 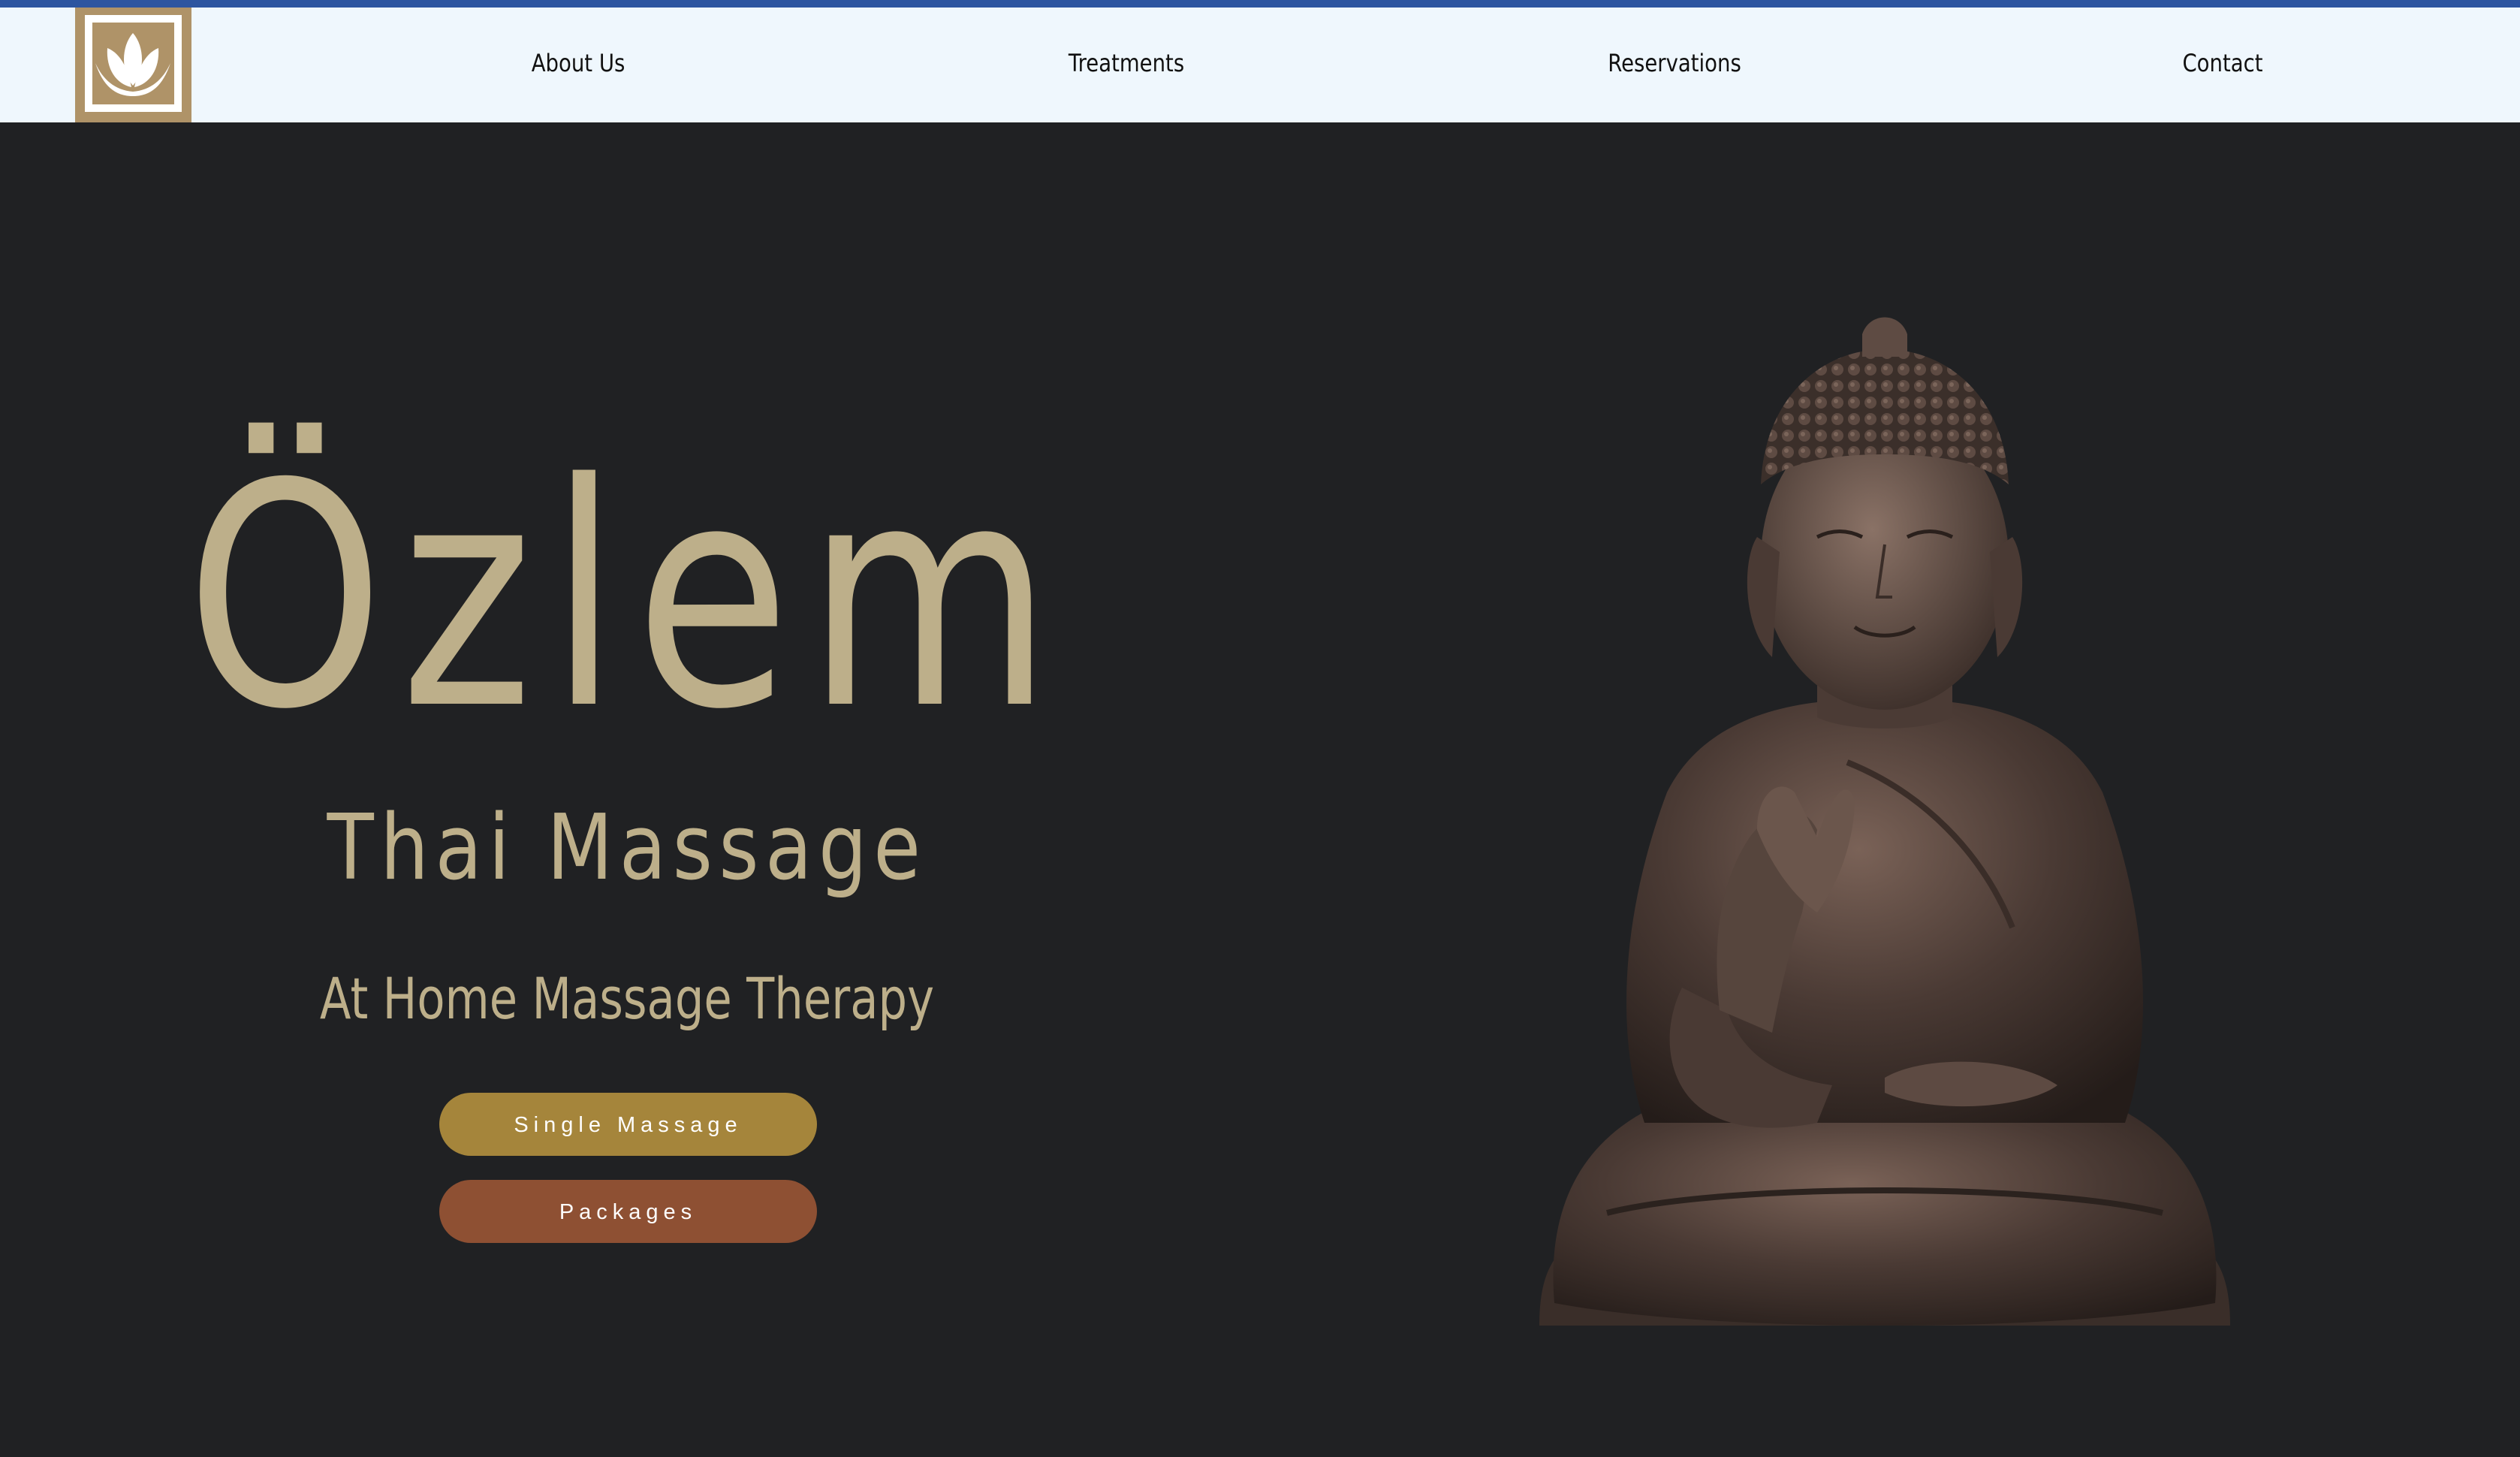 What do you see at coordinates (1260, 4) in the screenshot?
I see `top-accent-bar` at bounding box center [1260, 4].